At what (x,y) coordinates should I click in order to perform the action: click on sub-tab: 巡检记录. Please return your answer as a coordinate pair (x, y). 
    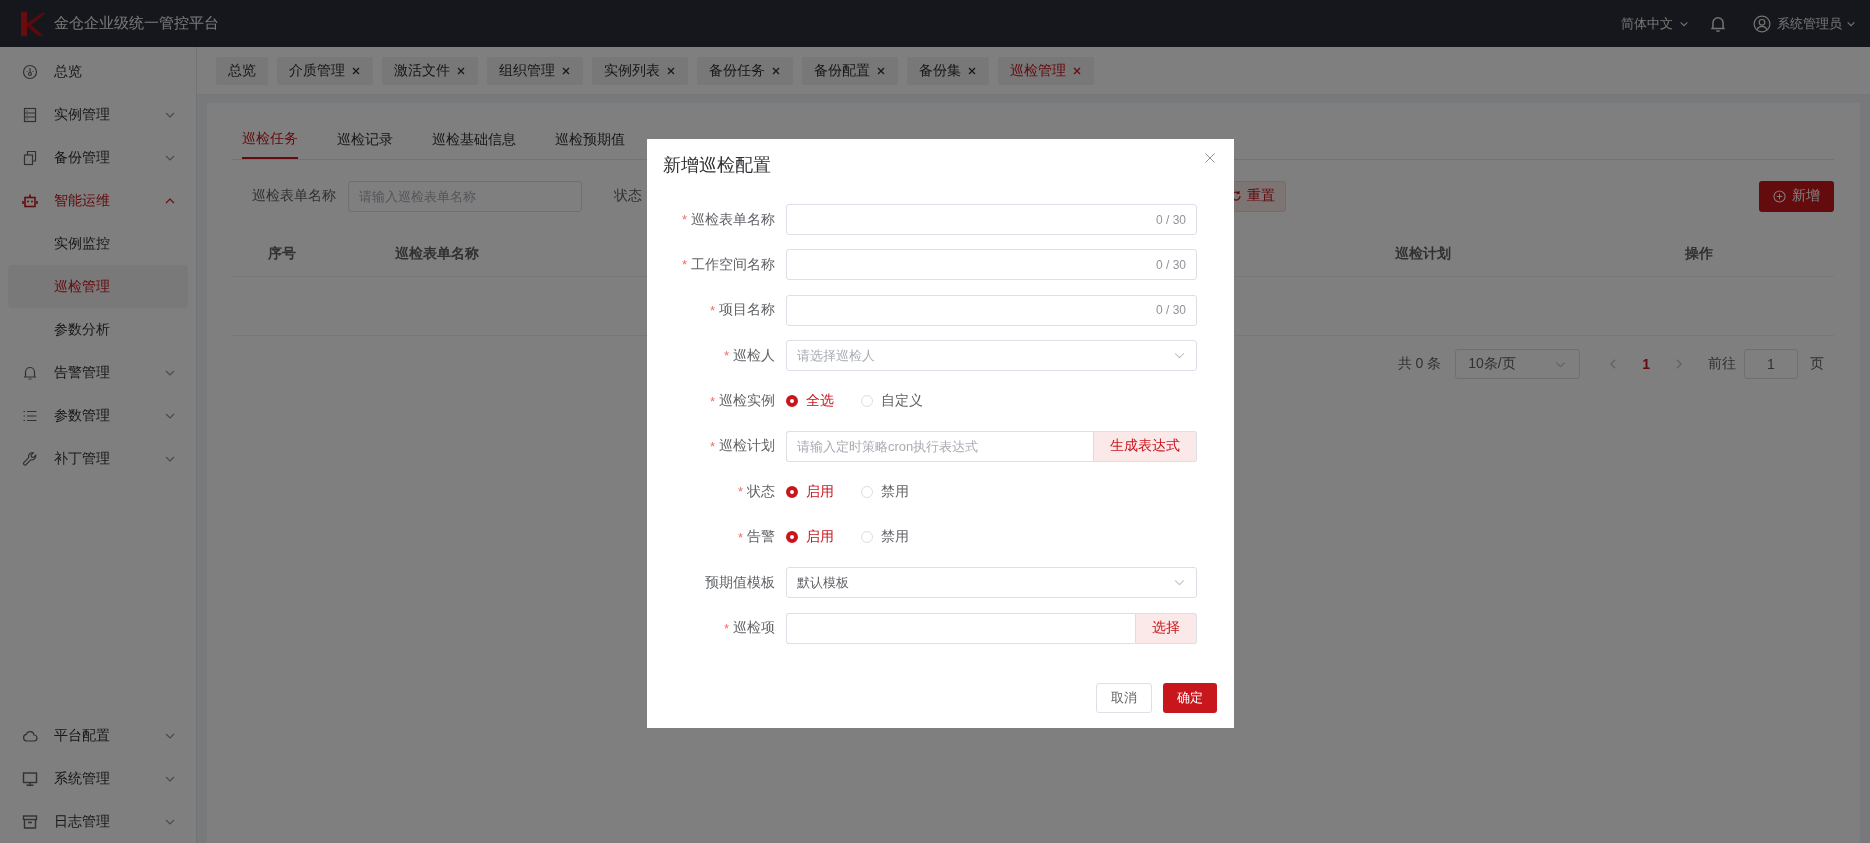
    Looking at the image, I should click on (365, 140).